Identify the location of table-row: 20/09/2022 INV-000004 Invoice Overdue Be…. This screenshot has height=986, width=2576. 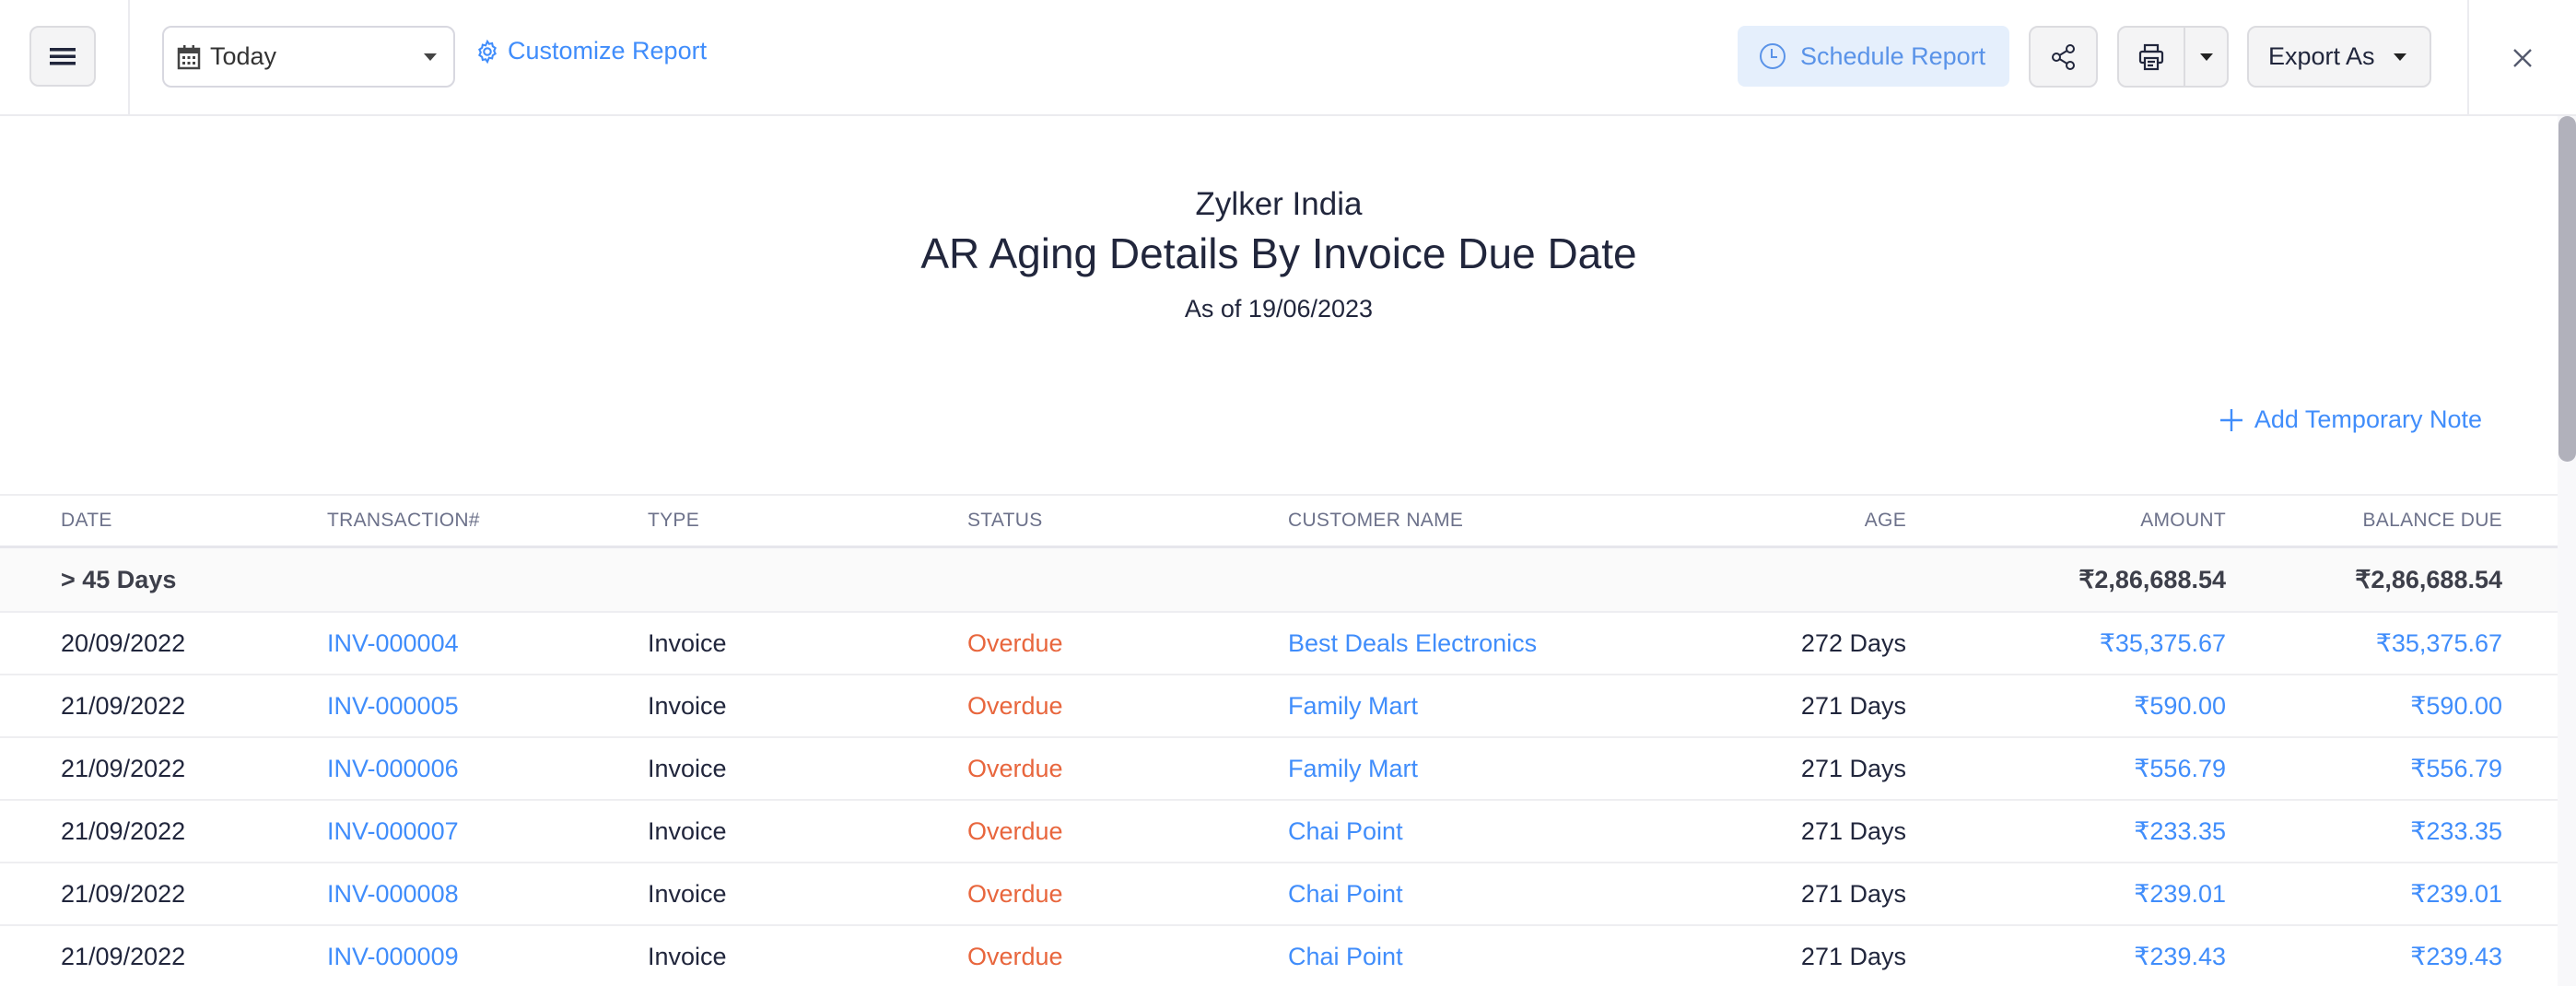
(1279, 644).